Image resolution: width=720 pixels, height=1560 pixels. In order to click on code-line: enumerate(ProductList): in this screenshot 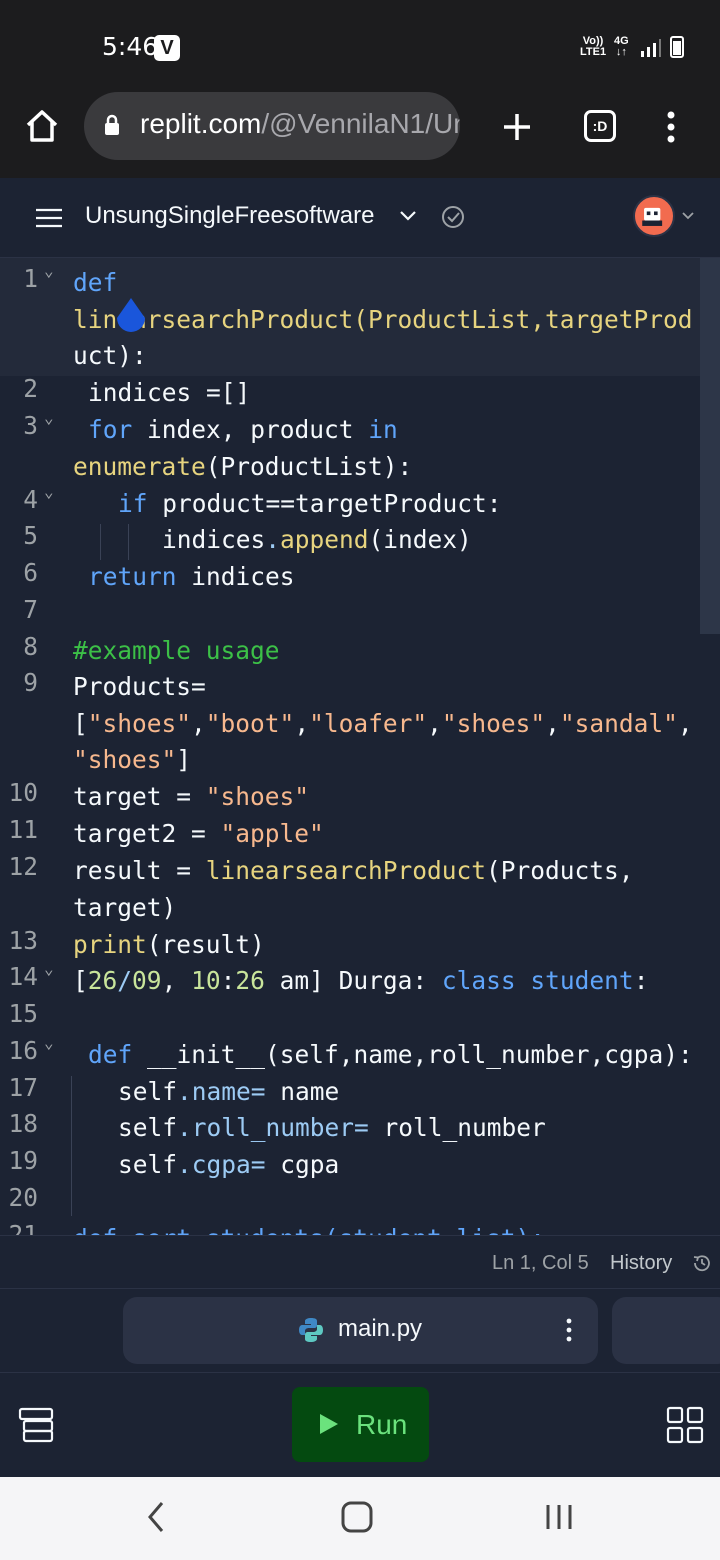, I will do `click(243, 466)`.